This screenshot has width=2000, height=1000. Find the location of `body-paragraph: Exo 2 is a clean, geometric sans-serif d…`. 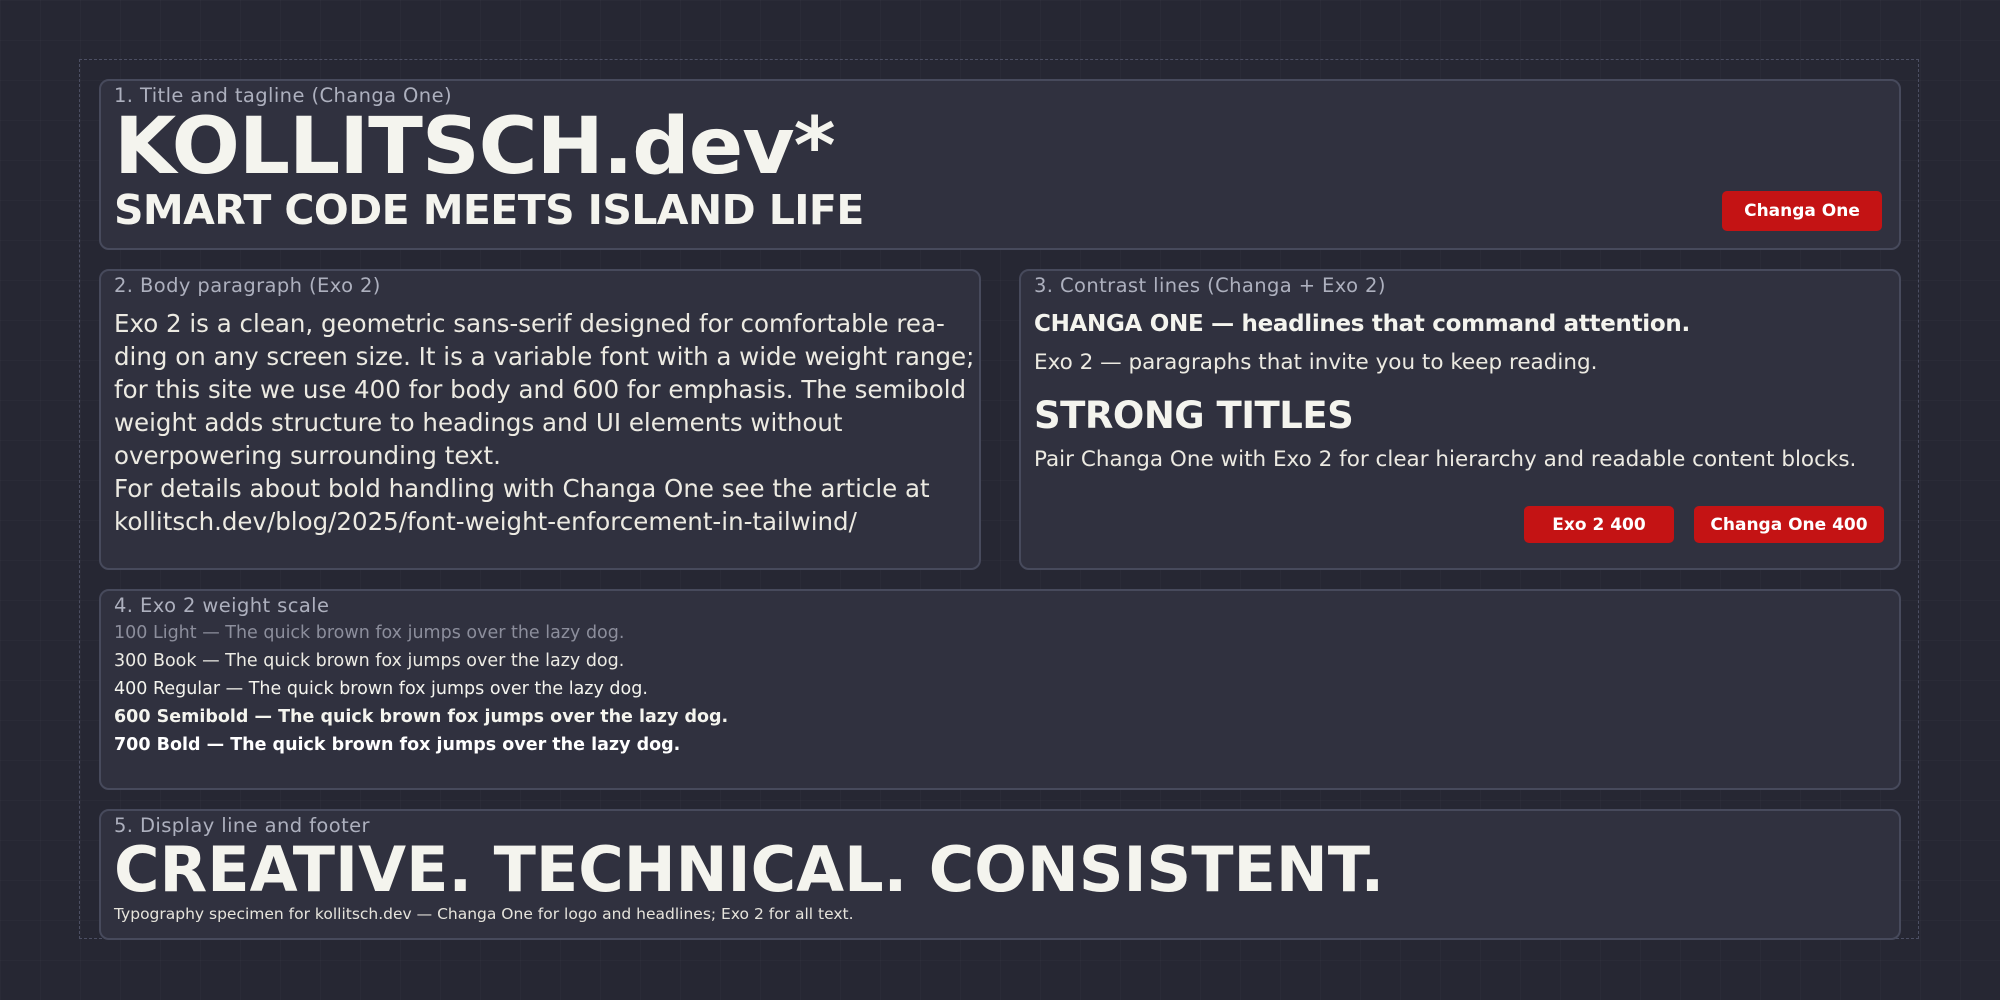

body-paragraph: Exo 2 is a clean, geometric sans-serif d… is located at coordinates (544, 422).